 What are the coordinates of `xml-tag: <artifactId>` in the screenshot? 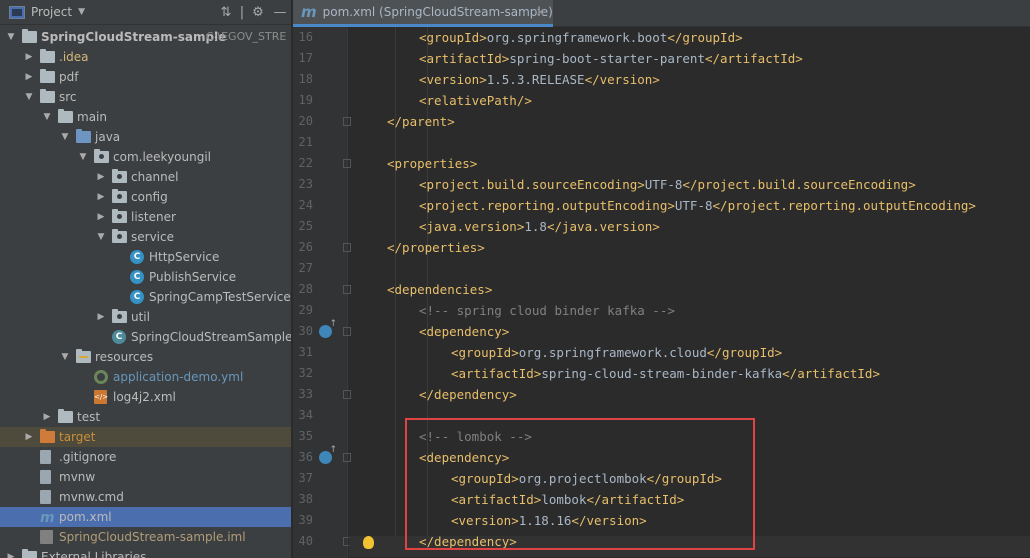 It's located at (496, 373).